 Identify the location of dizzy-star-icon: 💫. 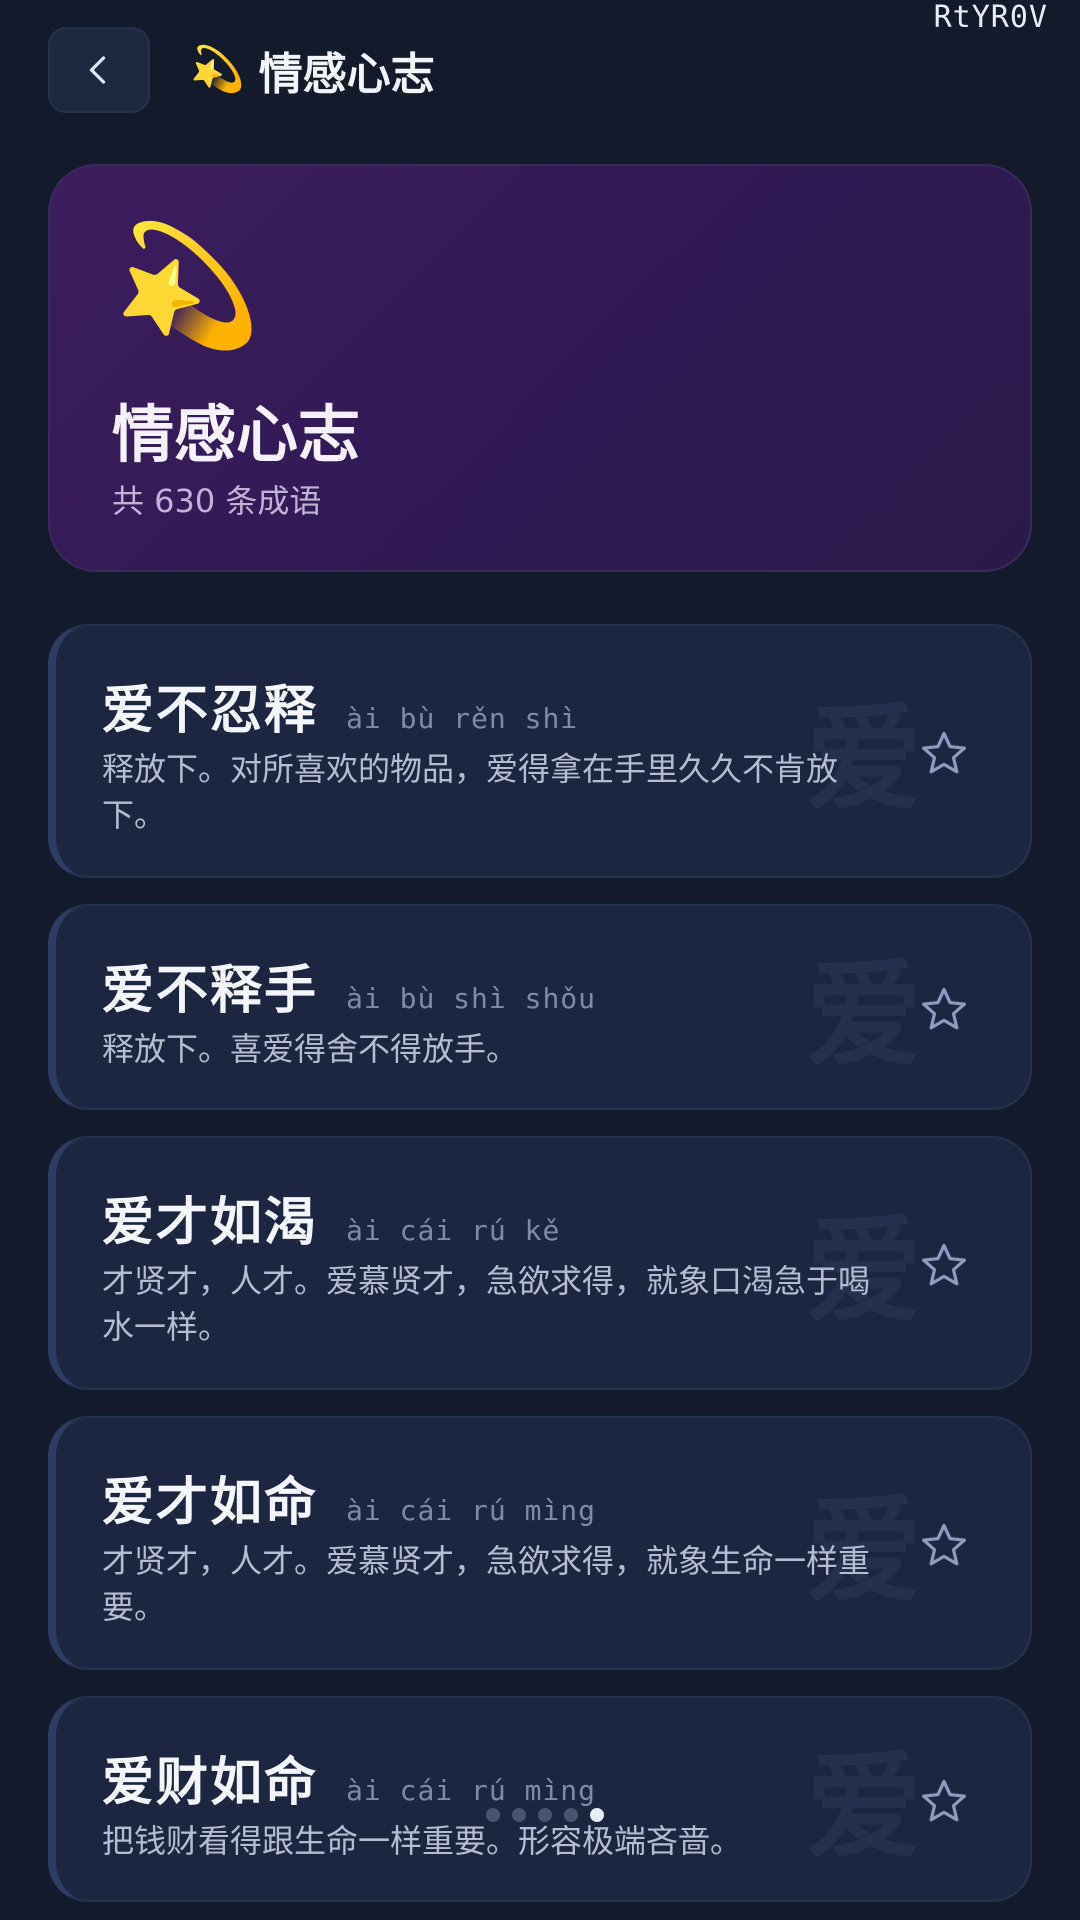
(187, 285).